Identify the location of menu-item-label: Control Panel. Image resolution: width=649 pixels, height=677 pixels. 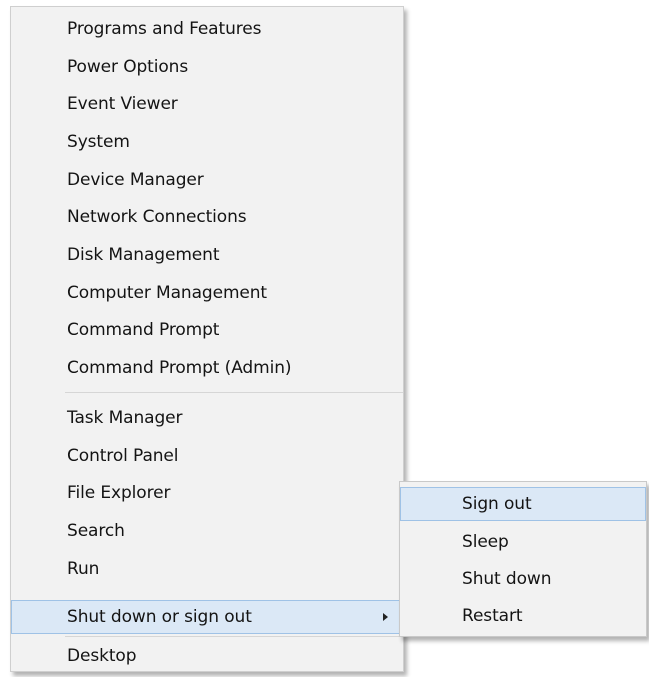
(123, 456).